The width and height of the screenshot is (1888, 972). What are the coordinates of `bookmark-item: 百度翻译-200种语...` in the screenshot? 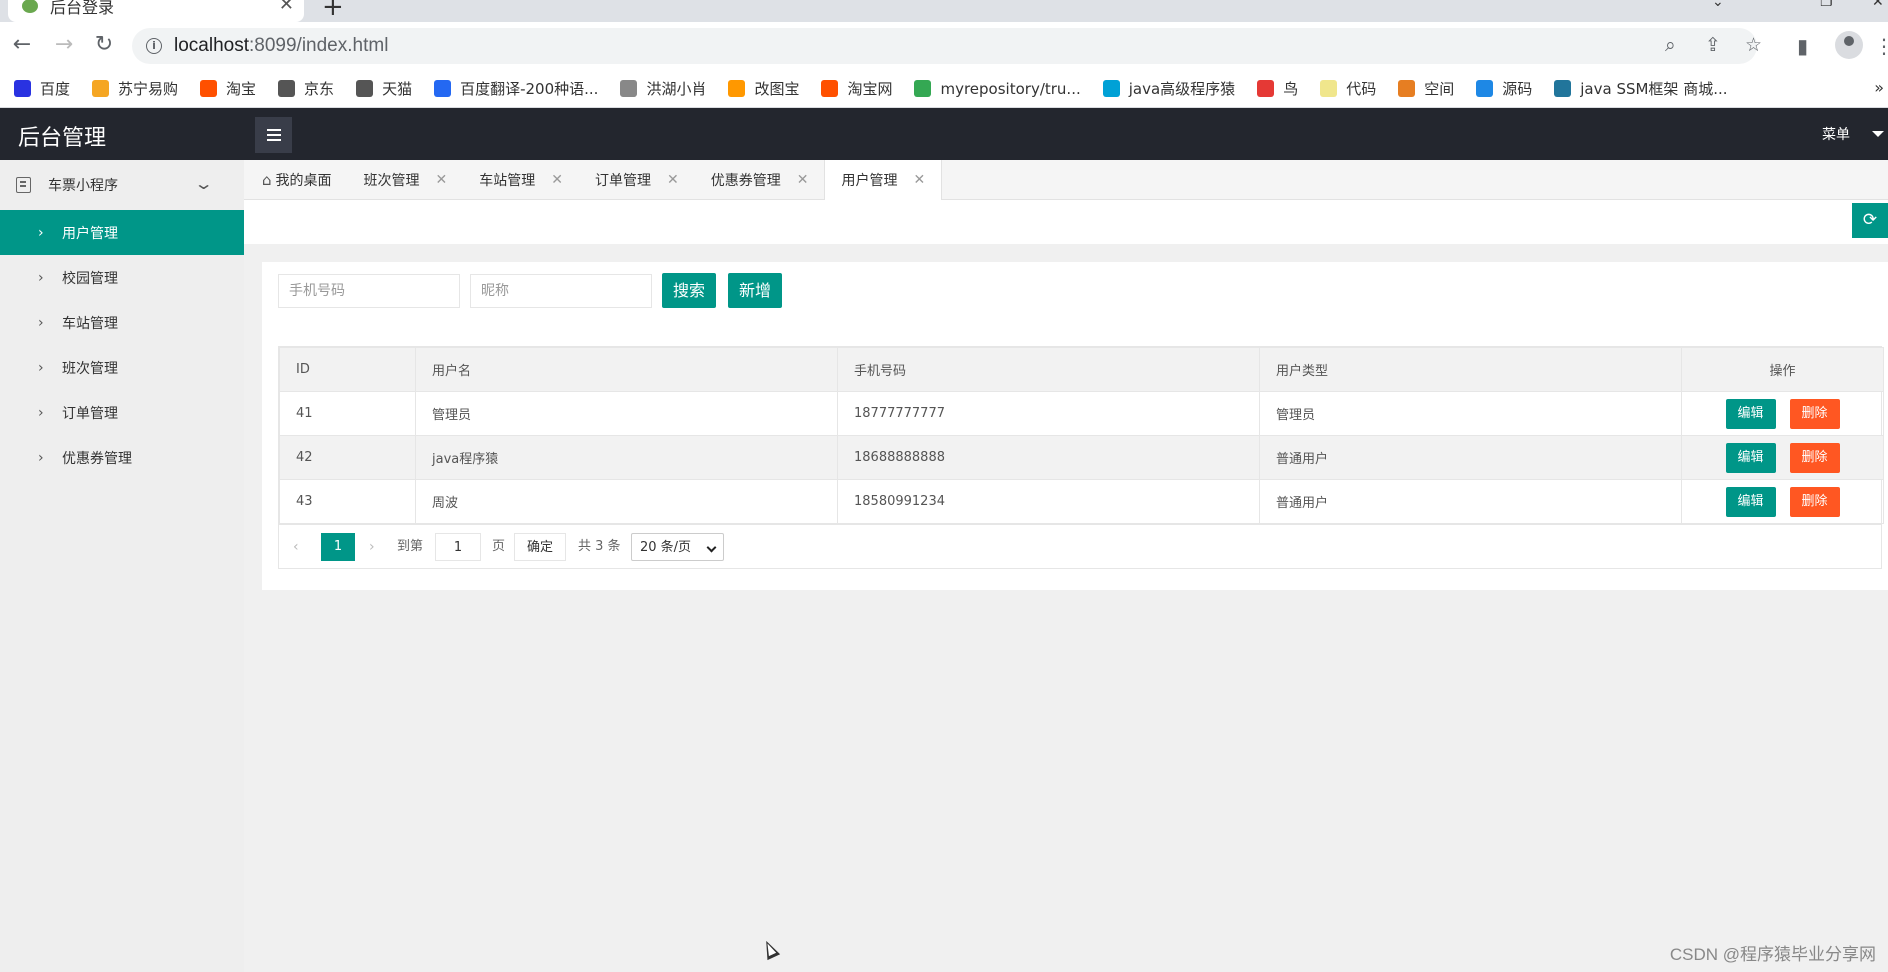 It's located at (516, 88).